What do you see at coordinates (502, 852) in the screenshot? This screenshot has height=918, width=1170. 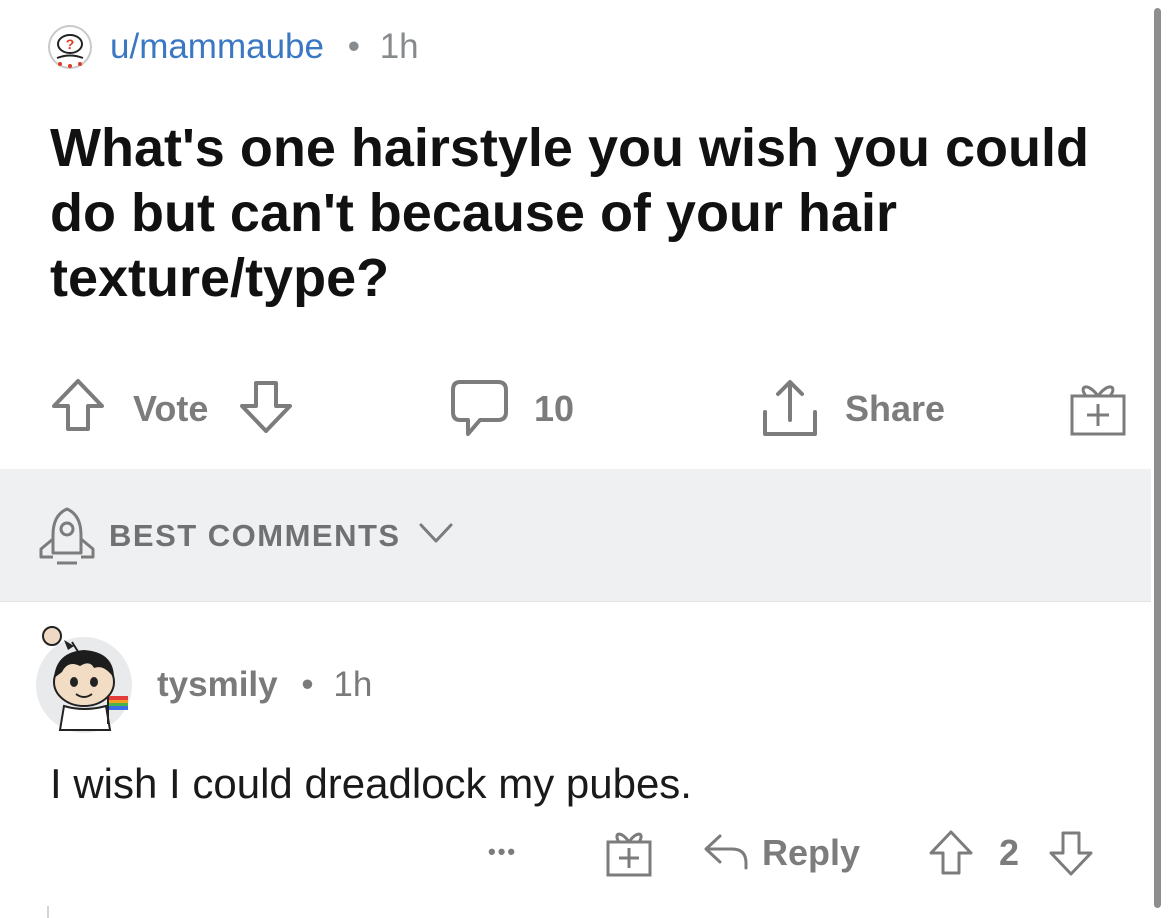 I see `more-options-button: •••` at bounding box center [502, 852].